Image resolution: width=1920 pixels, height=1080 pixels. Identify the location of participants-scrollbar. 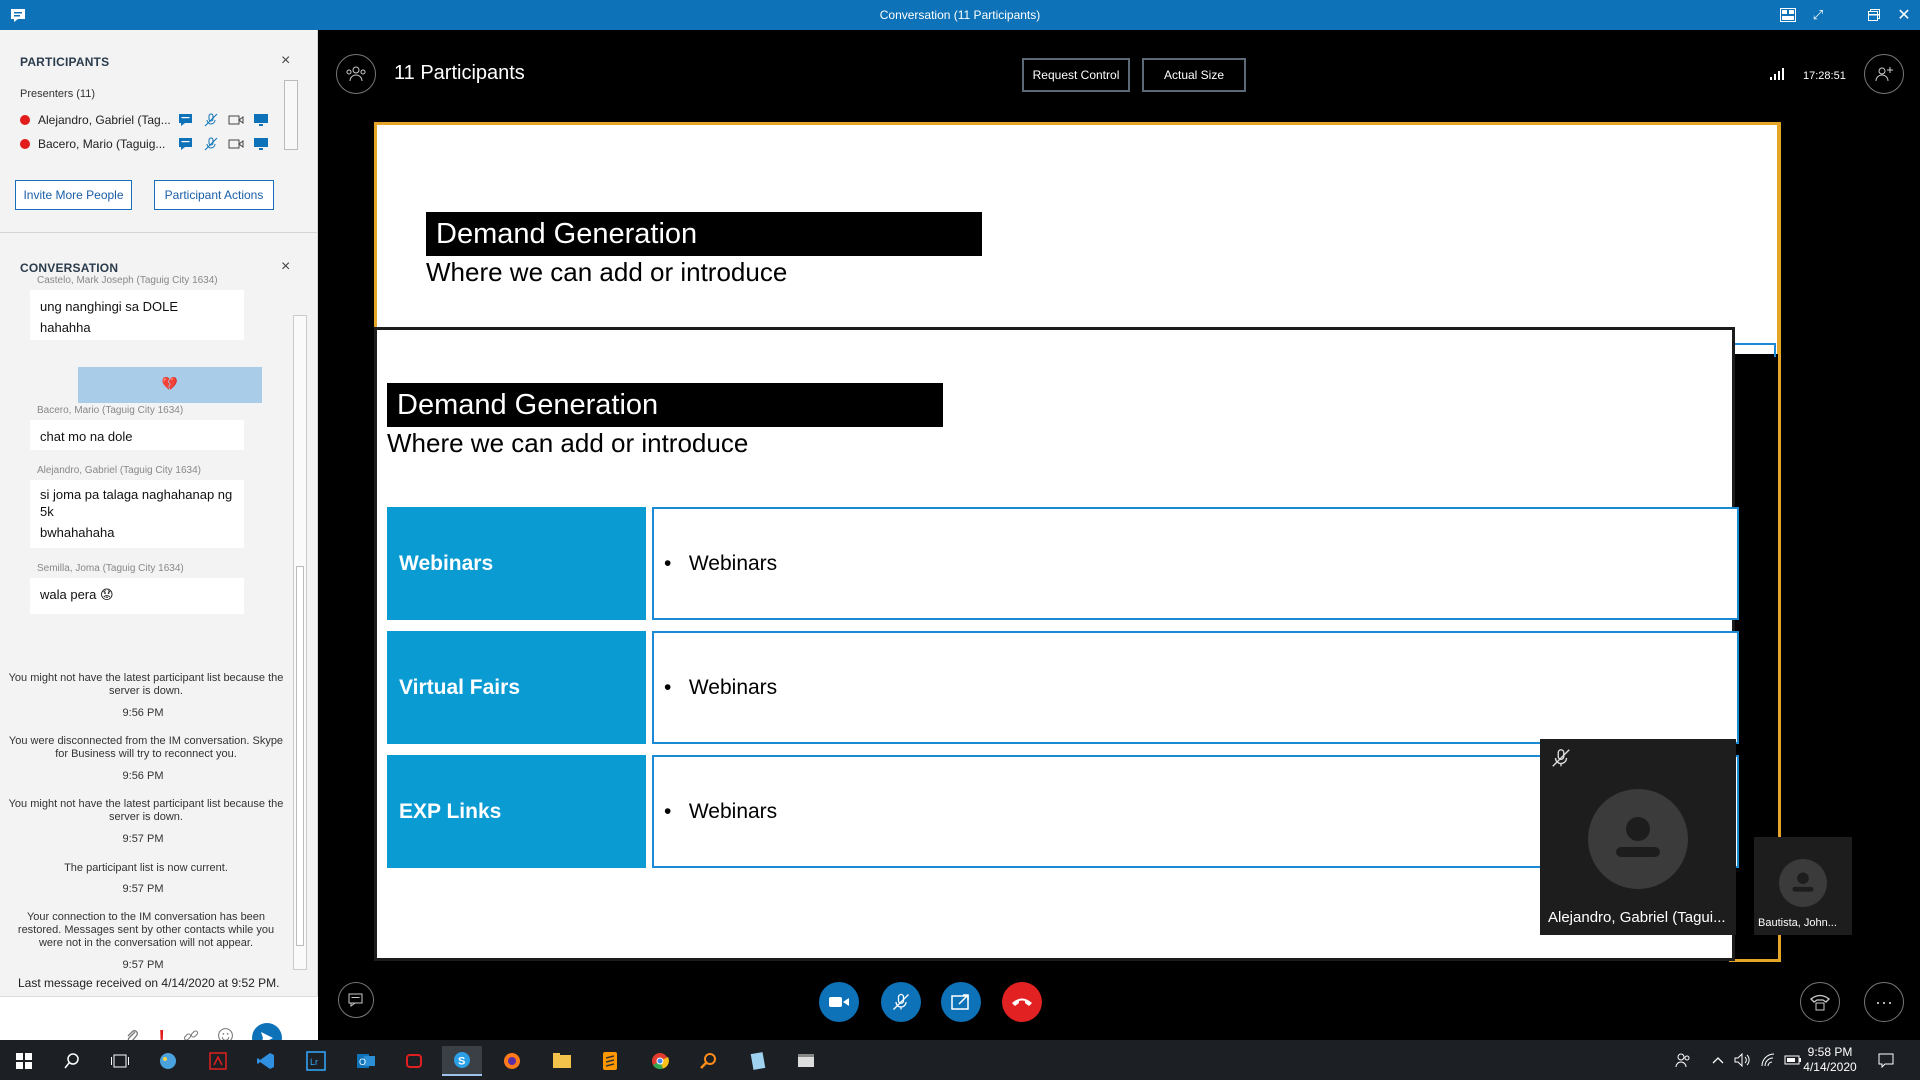
(291, 115).